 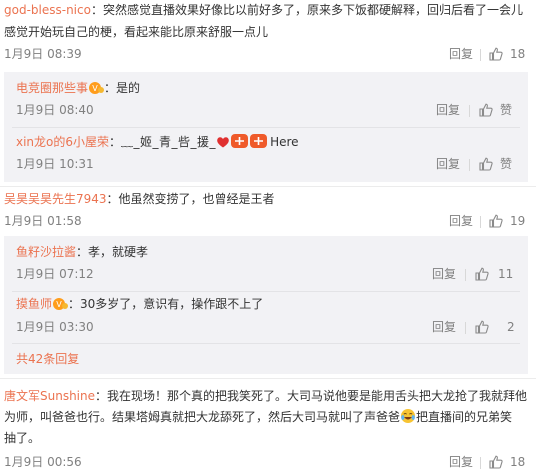 What do you see at coordinates (47, 10) in the screenshot?
I see `comment-author: god-bless-nico` at bounding box center [47, 10].